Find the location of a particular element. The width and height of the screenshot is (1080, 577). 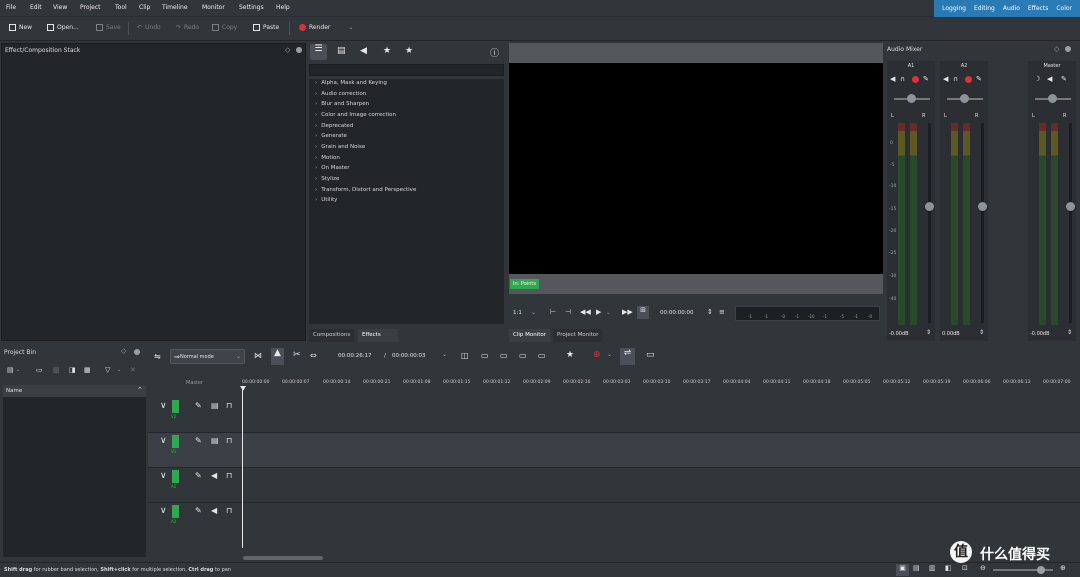

lift-icon: ▭ is located at coordinates (523, 355).